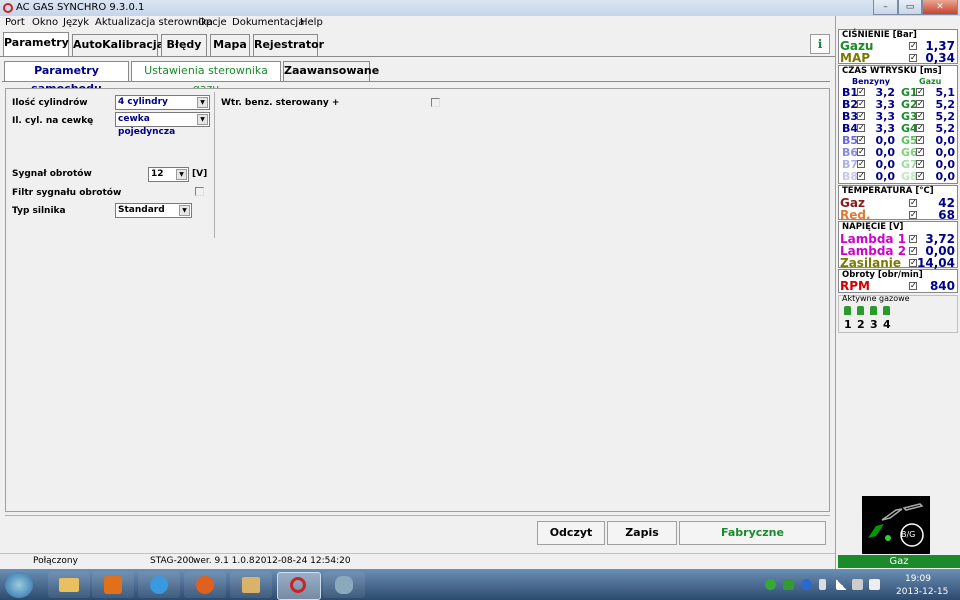  Describe the element at coordinates (113, 585) in the screenshot. I see `media-player-taskbar-icon` at that location.